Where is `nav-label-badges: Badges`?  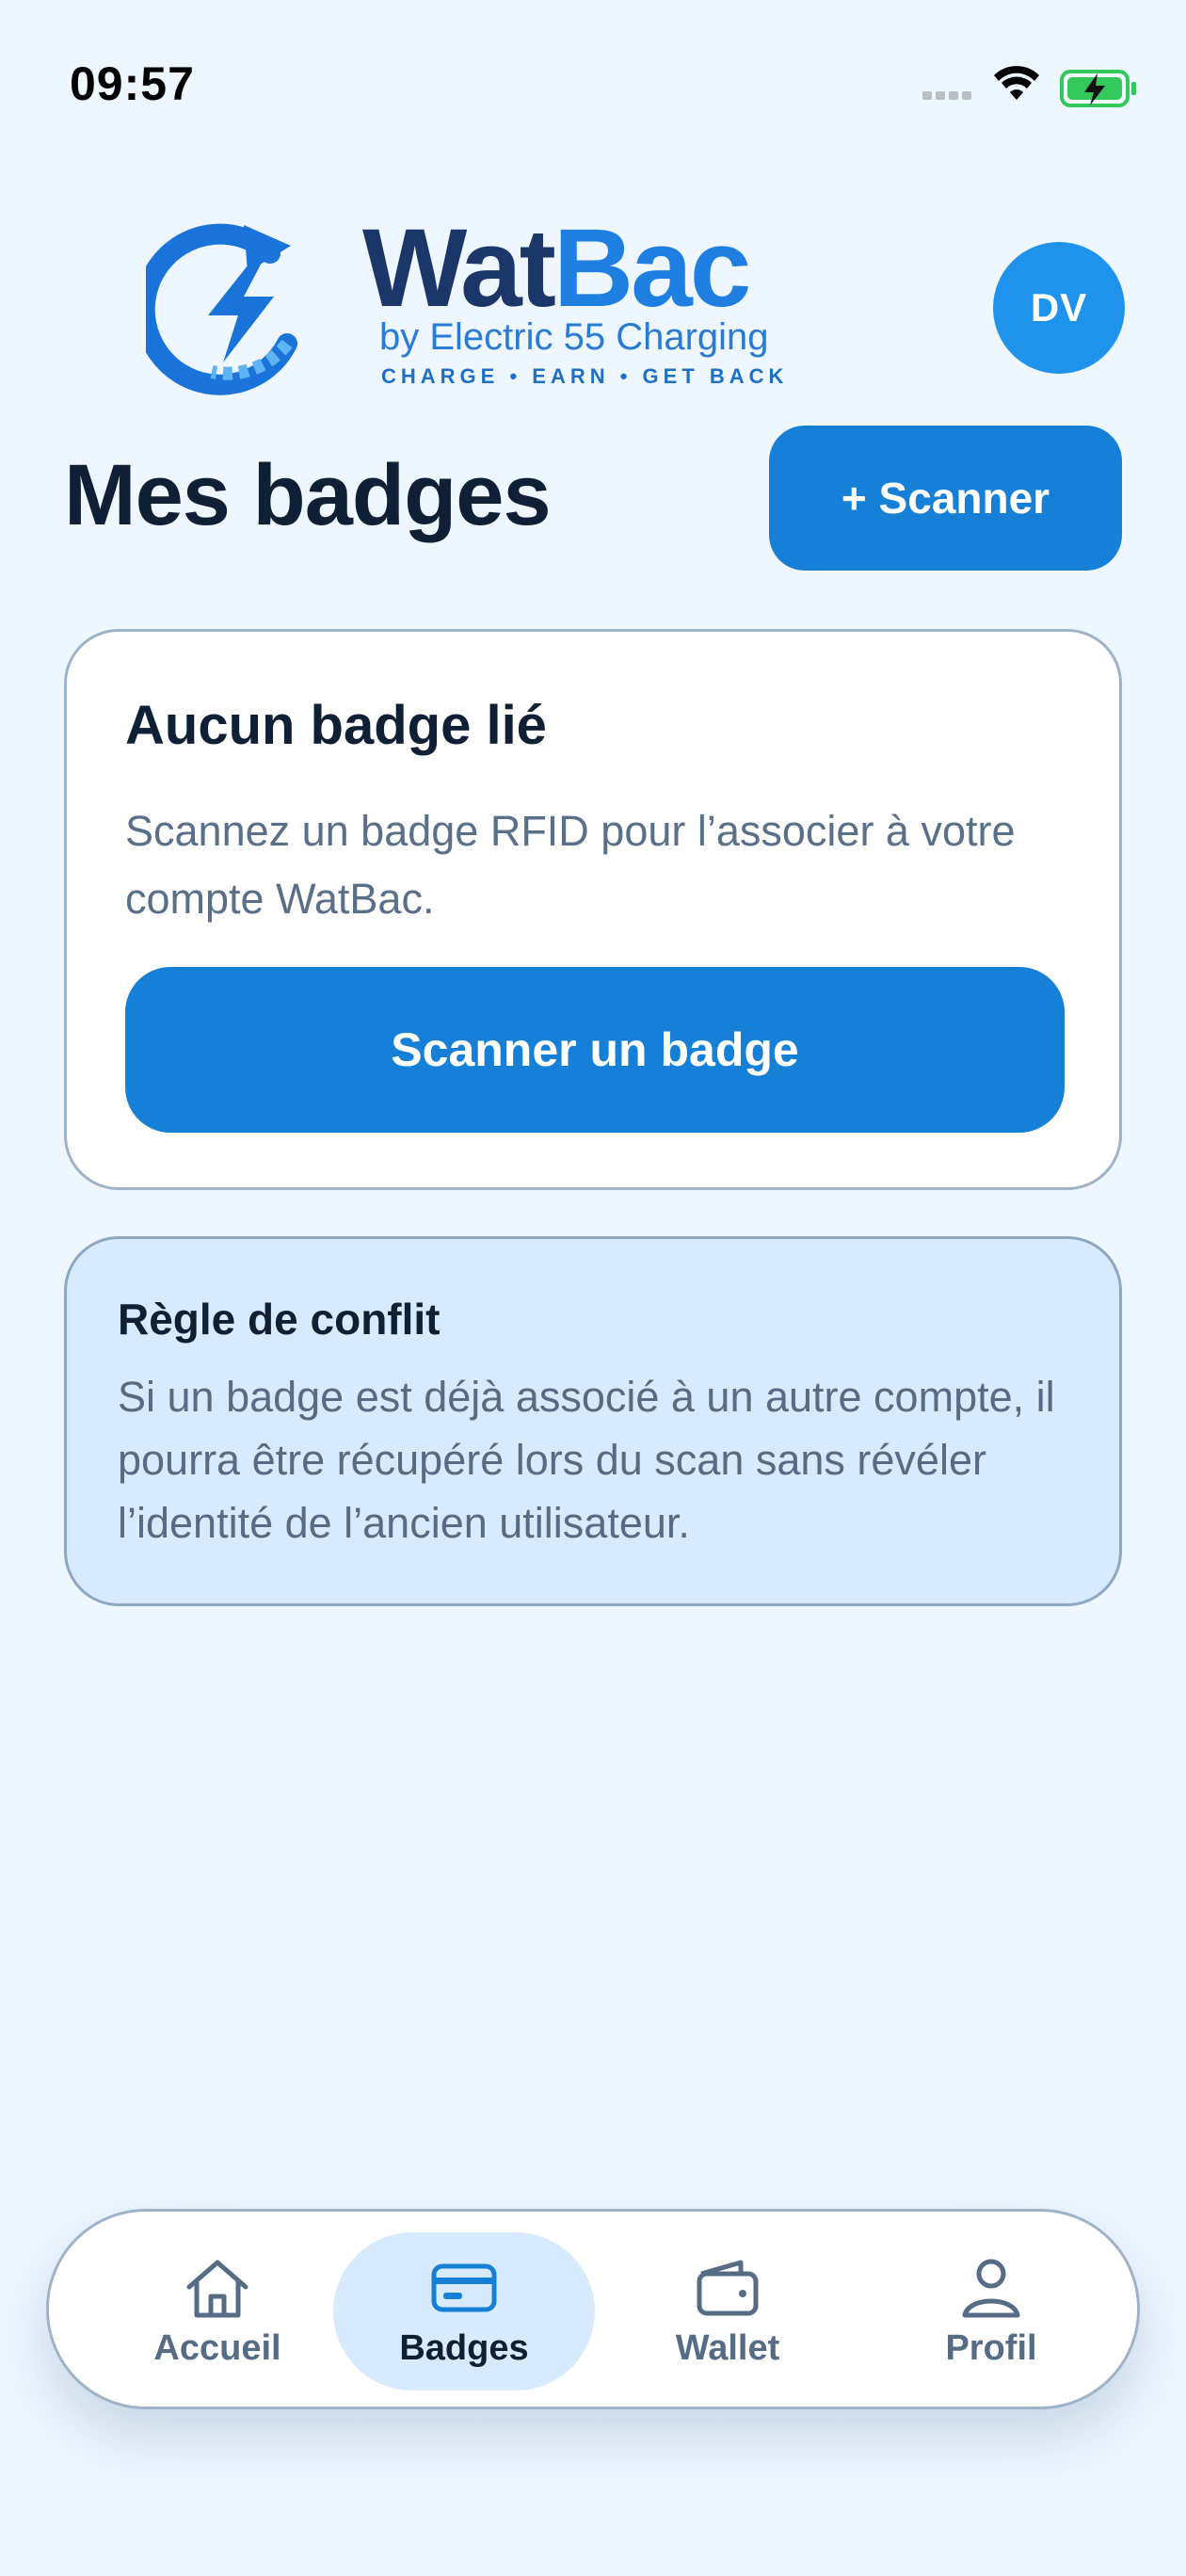 nav-label-badges: Badges is located at coordinates (464, 2347).